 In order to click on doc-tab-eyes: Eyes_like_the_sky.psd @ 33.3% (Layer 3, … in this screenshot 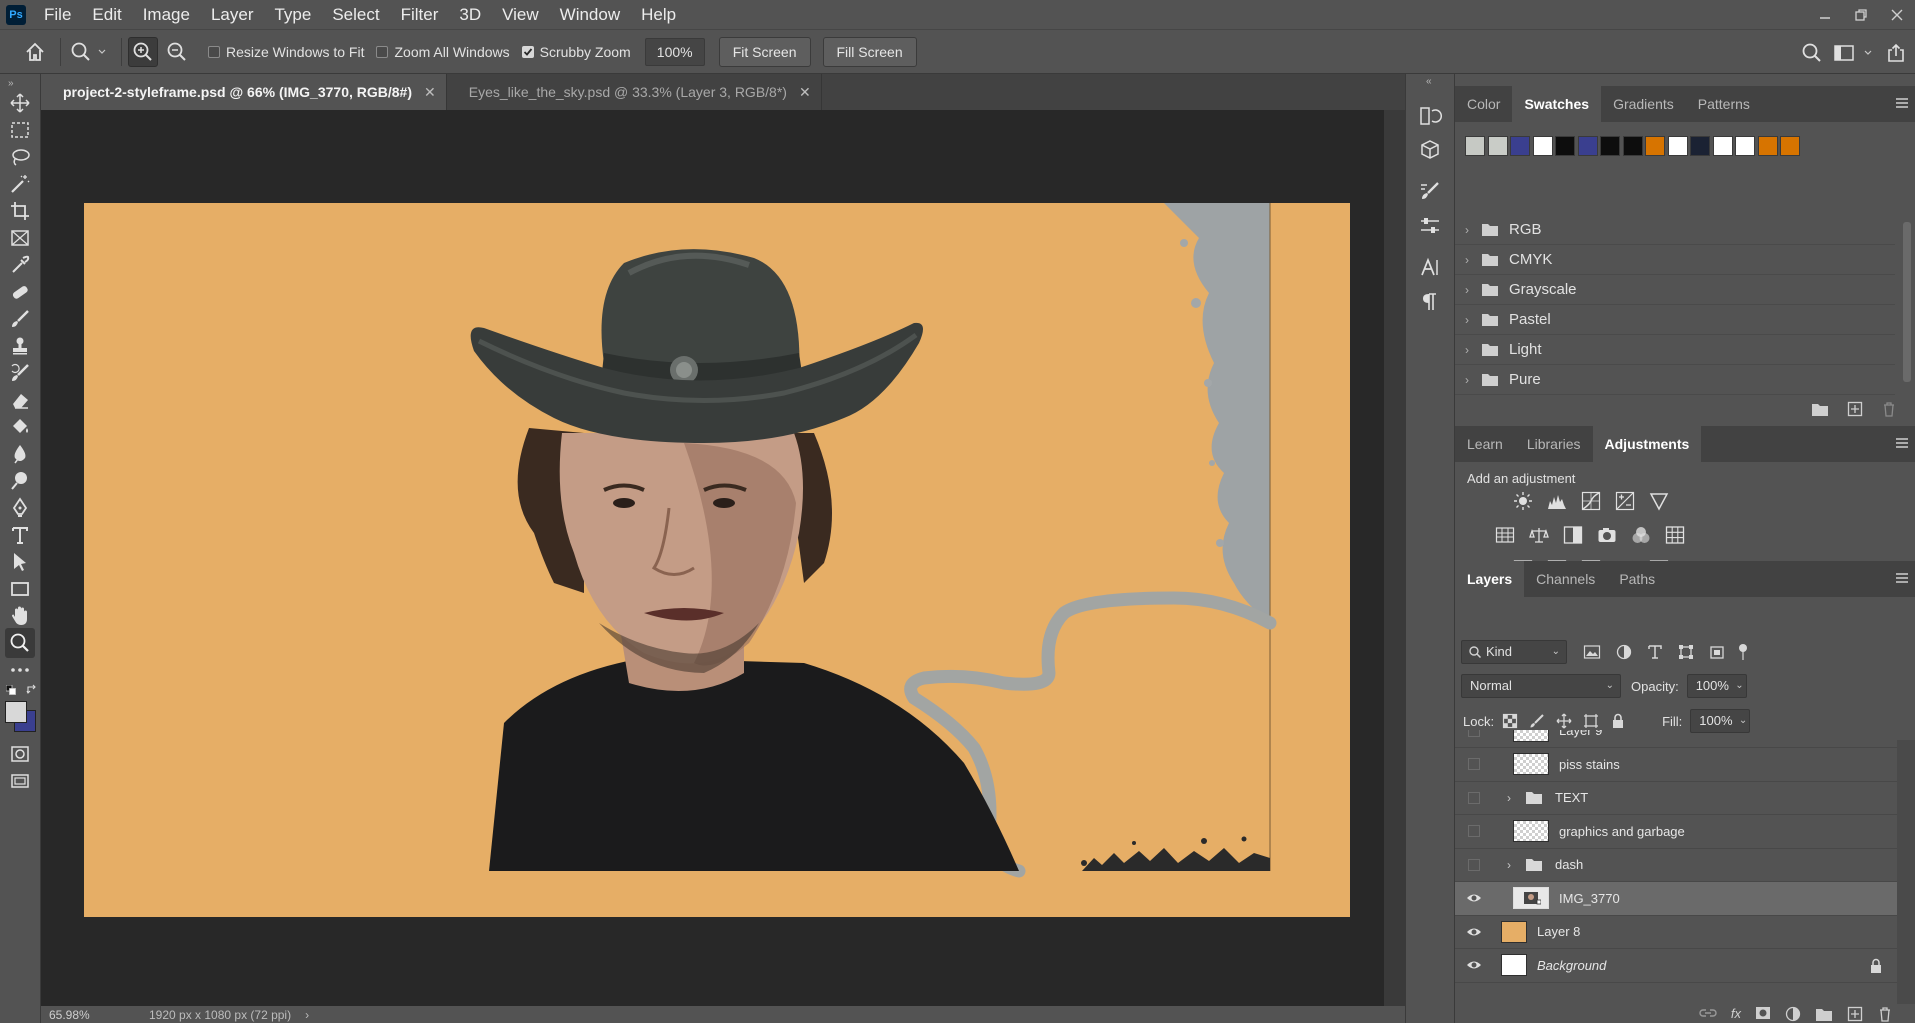, I will do `click(634, 92)`.